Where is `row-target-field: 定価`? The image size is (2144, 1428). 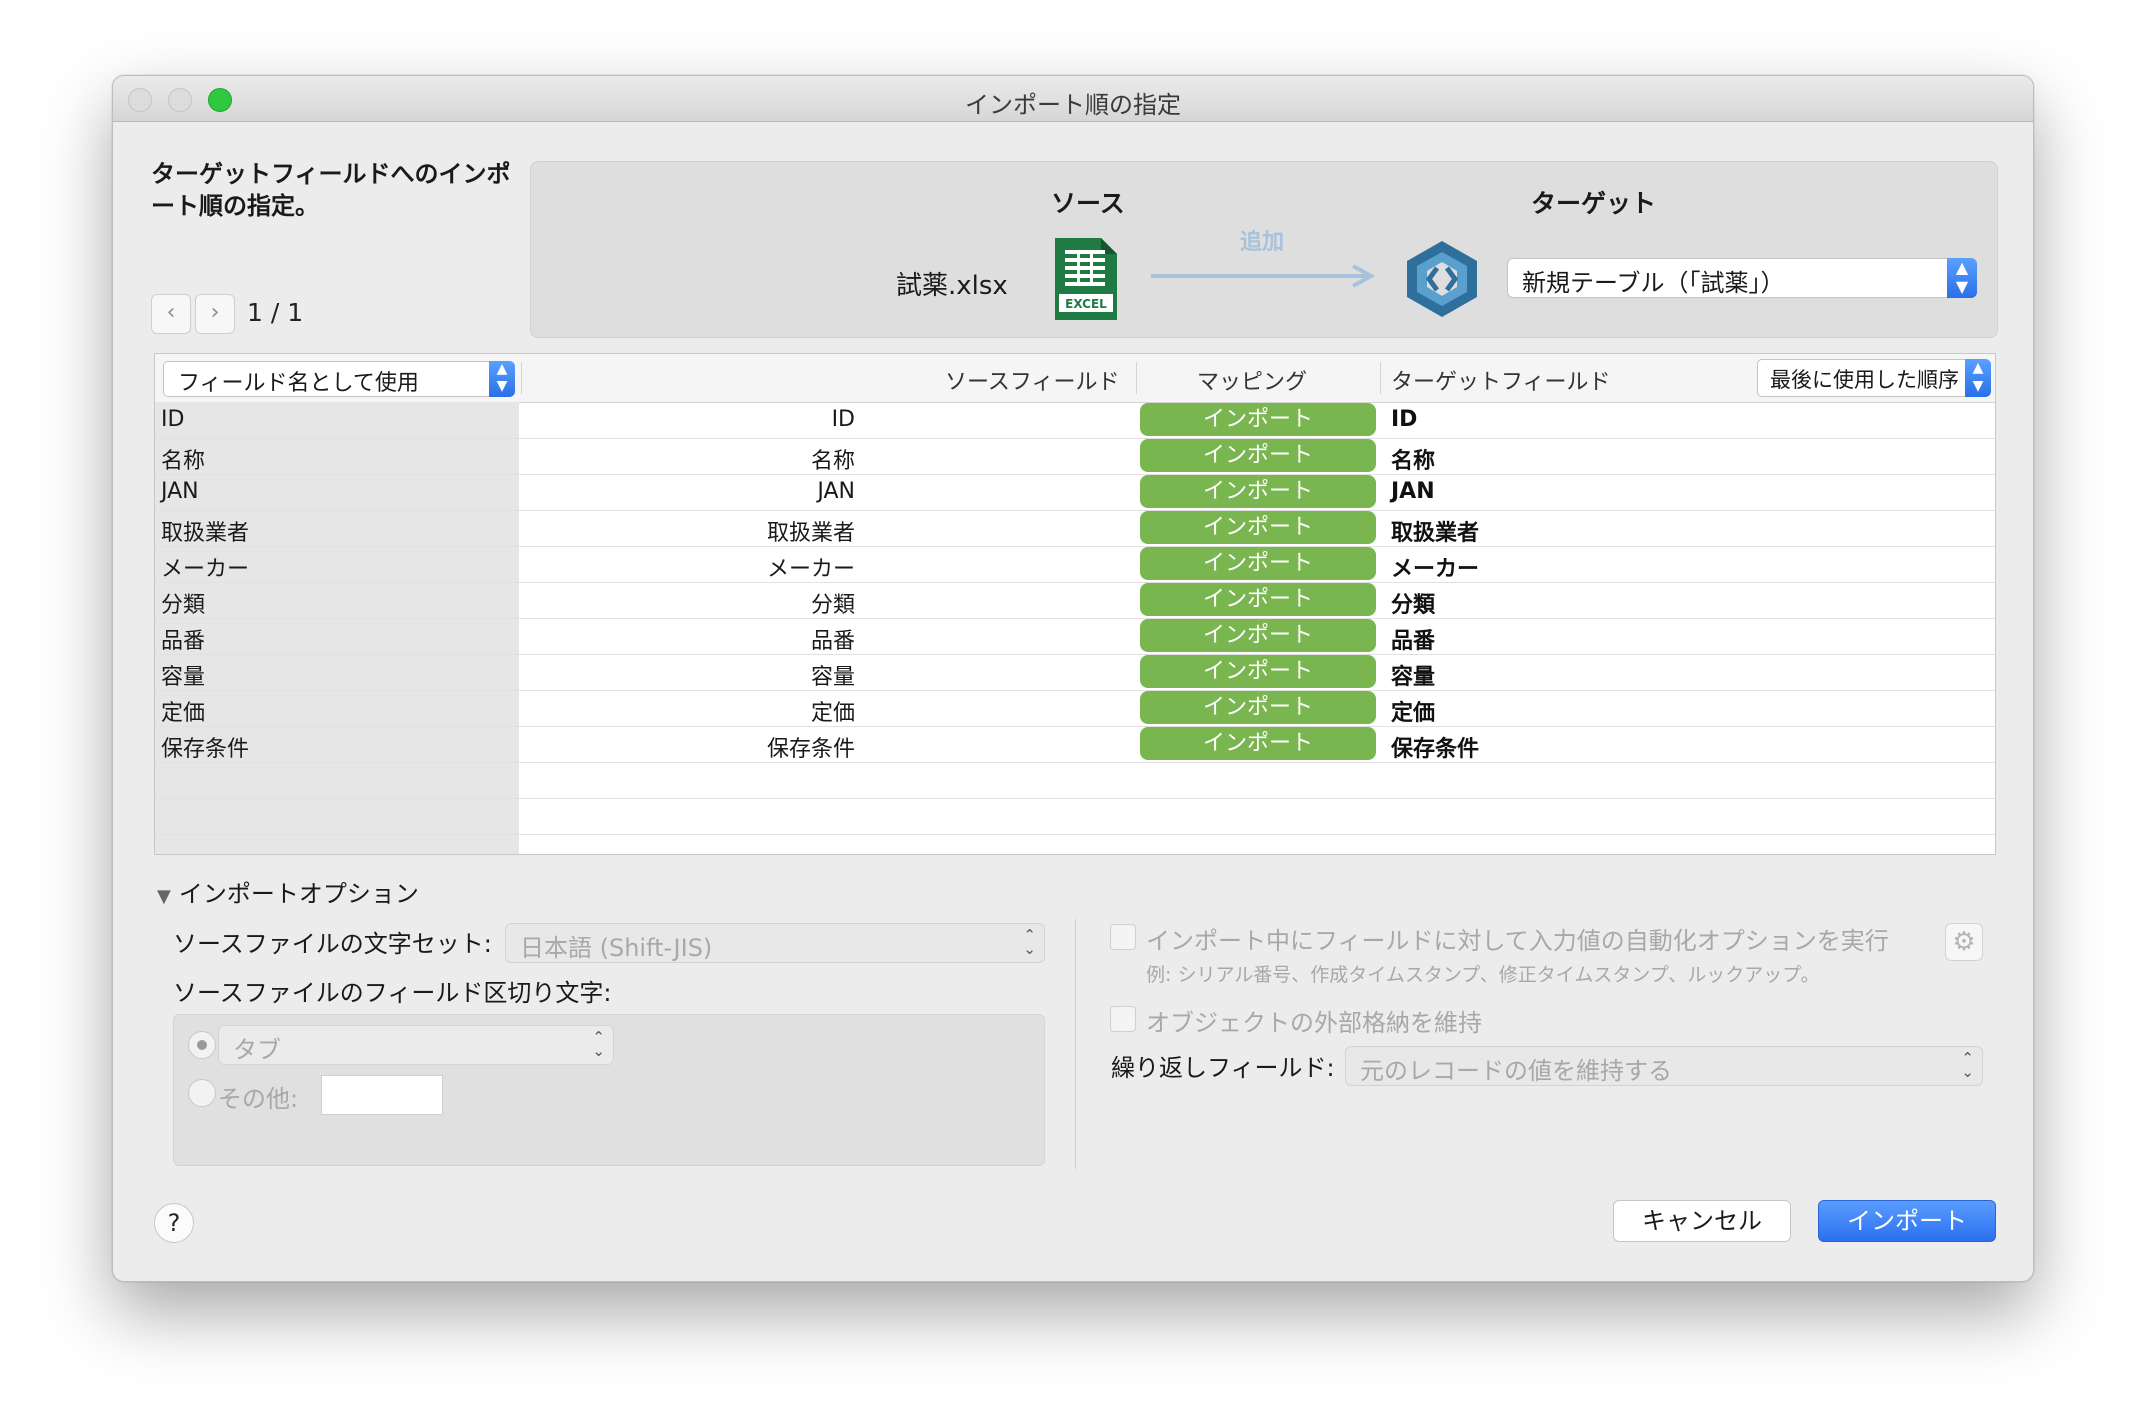 row-target-field: 定価 is located at coordinates (1413, 713).